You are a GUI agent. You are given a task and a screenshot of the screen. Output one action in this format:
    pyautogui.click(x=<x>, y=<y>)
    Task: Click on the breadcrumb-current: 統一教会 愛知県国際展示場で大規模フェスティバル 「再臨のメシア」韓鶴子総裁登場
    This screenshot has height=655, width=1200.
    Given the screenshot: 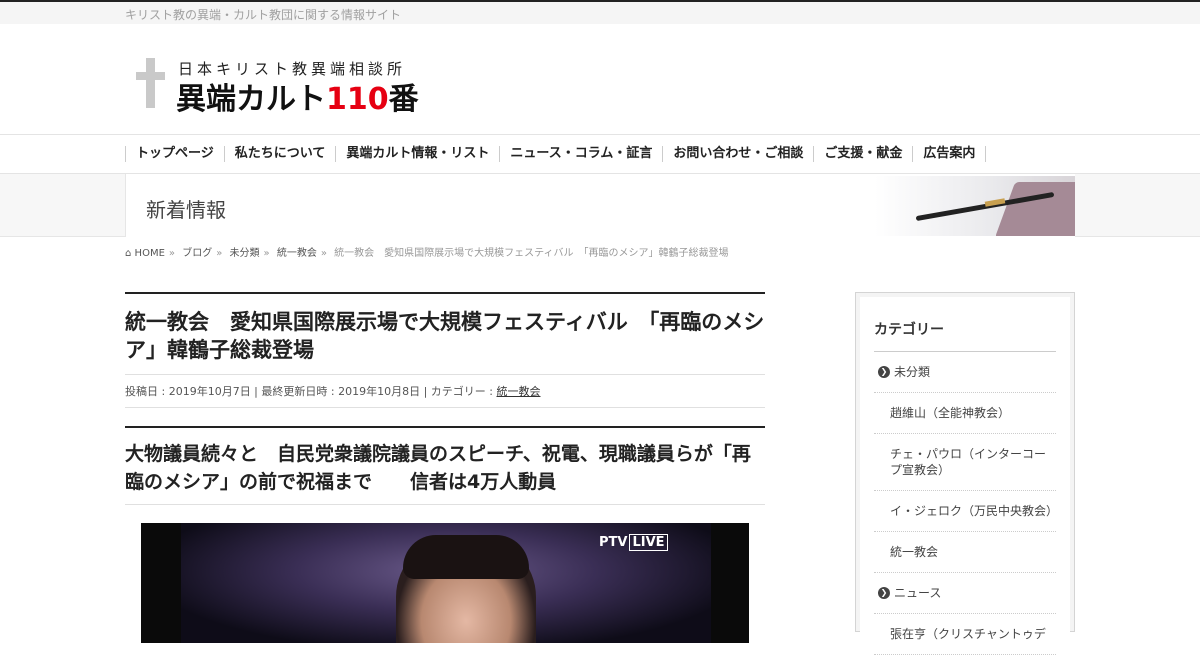 What is the action you would take?
    pyautogui.click(x=531, y=253)
    